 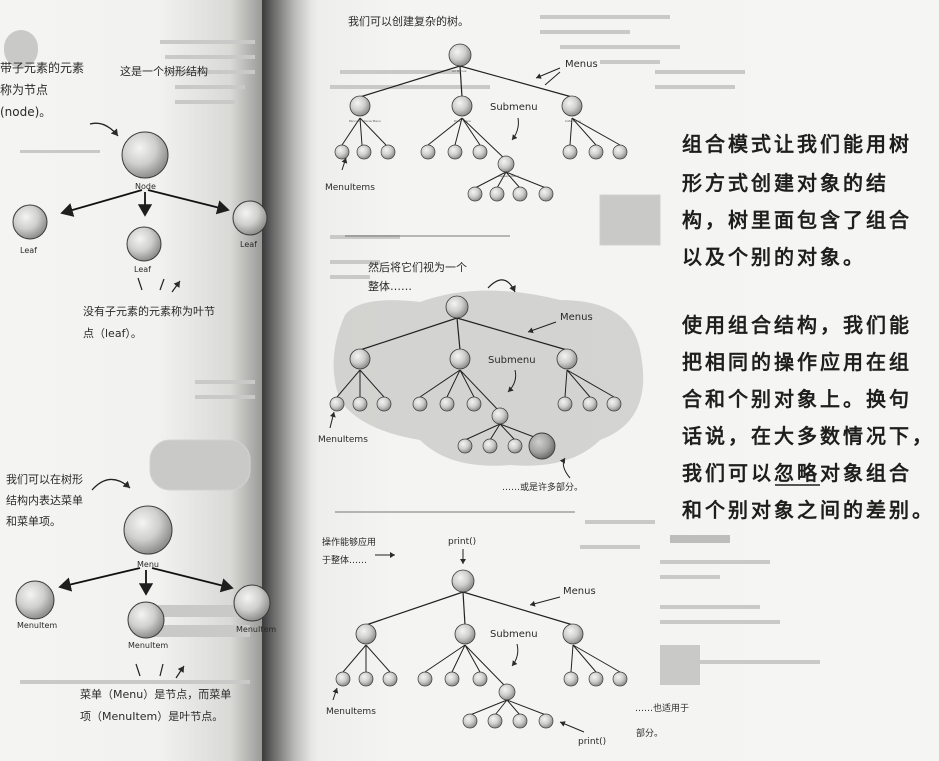 What do you see at coordinates (140, 202) in the screenshot?
I see `node-leaf-tree: Node Leaf Leaf Leaf` at bounding box center [140, 202].